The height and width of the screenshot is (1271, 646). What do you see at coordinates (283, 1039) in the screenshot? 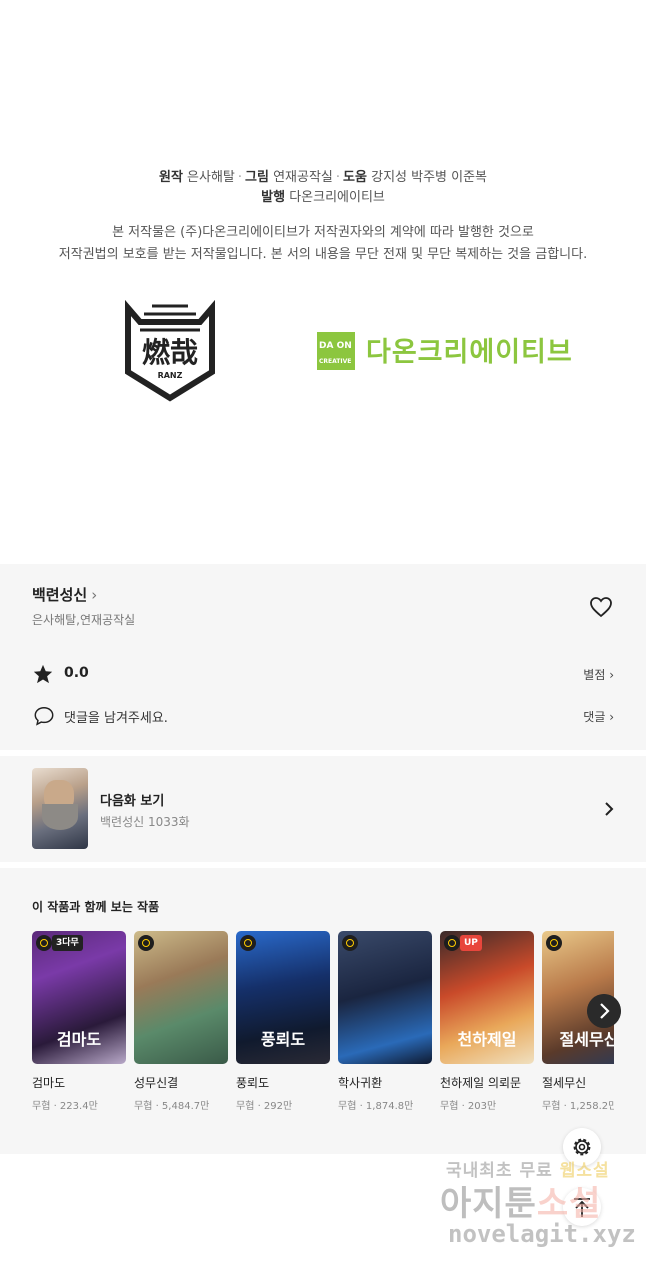
I see `cover-title-art: 풍뢰도` at bounding box center [283, 1039].